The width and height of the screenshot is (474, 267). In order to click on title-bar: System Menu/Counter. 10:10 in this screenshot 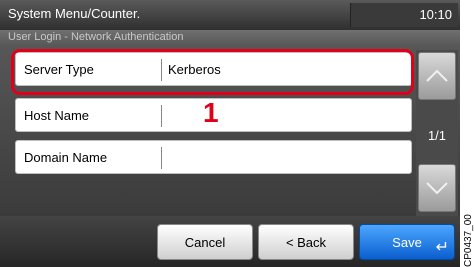, I will do `click(230, 15)`.